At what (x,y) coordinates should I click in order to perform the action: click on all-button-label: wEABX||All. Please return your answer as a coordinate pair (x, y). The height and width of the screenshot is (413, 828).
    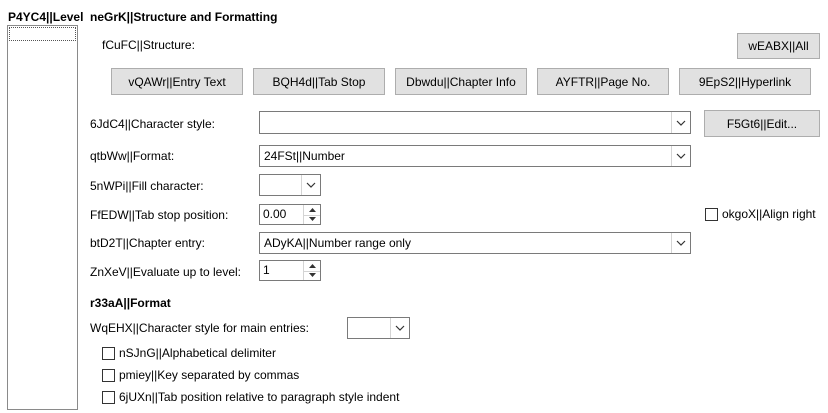
    Looking at the image, I should click on (778, 46).